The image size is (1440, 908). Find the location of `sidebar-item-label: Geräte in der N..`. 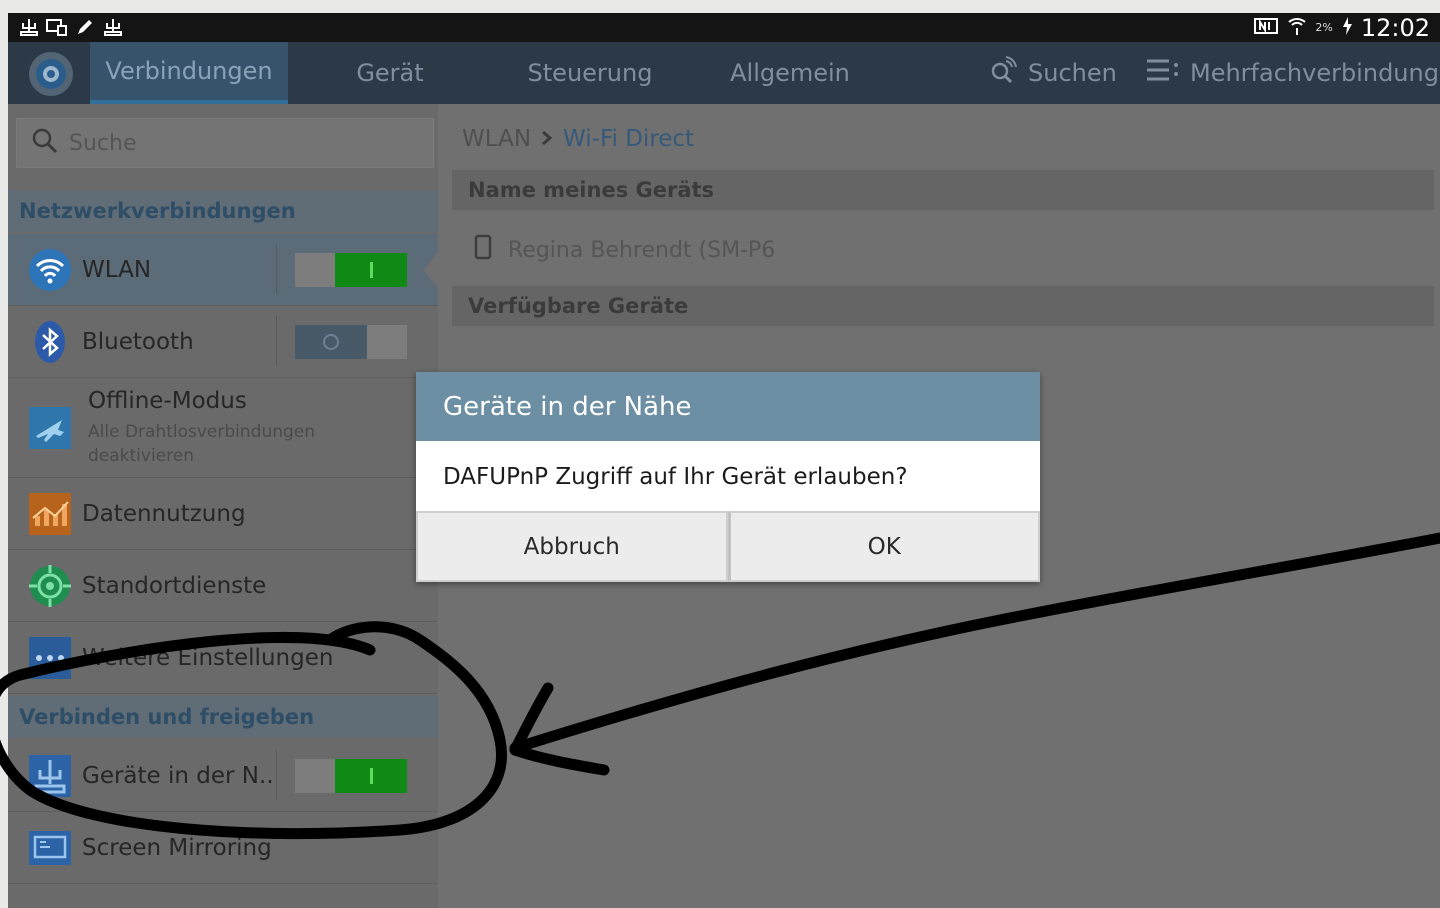

sidebar-item-label: Geräte in der N.. is located at coordinates (178, 775).